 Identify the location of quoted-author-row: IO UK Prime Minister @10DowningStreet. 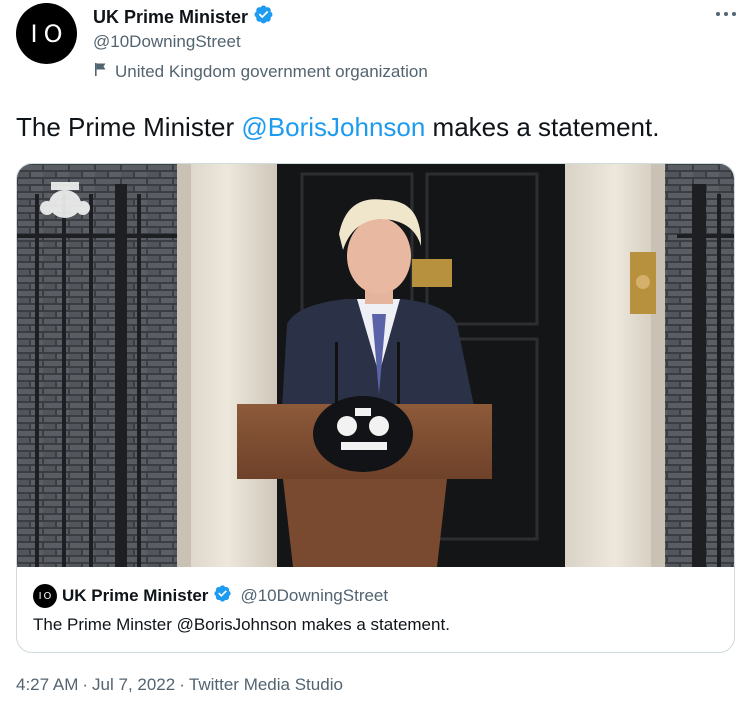
(210, 596).